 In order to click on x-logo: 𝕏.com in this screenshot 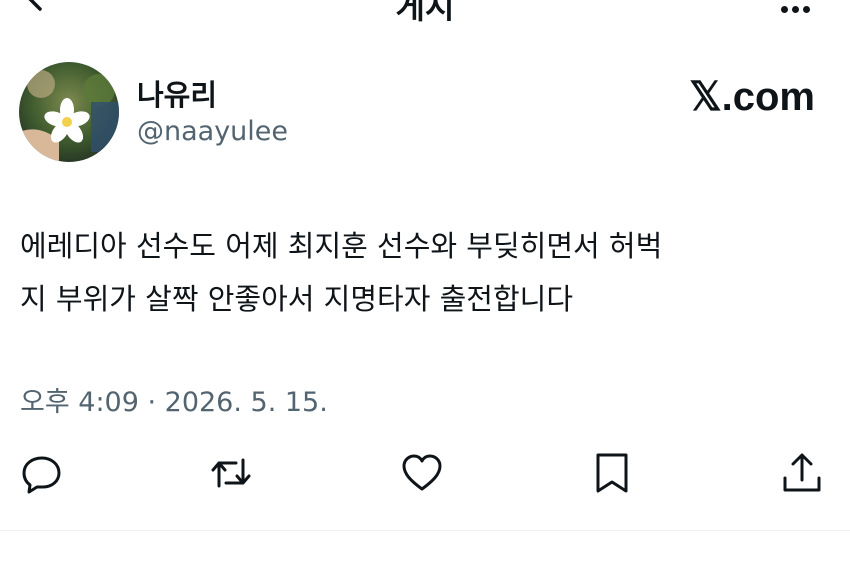, I will do `click(752, 97)`.